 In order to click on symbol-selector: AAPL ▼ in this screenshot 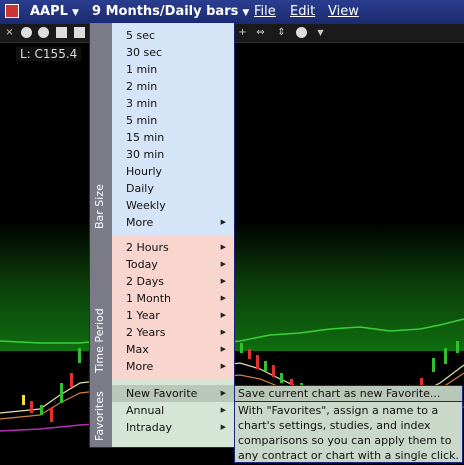, I will do `click(54, 11)`.